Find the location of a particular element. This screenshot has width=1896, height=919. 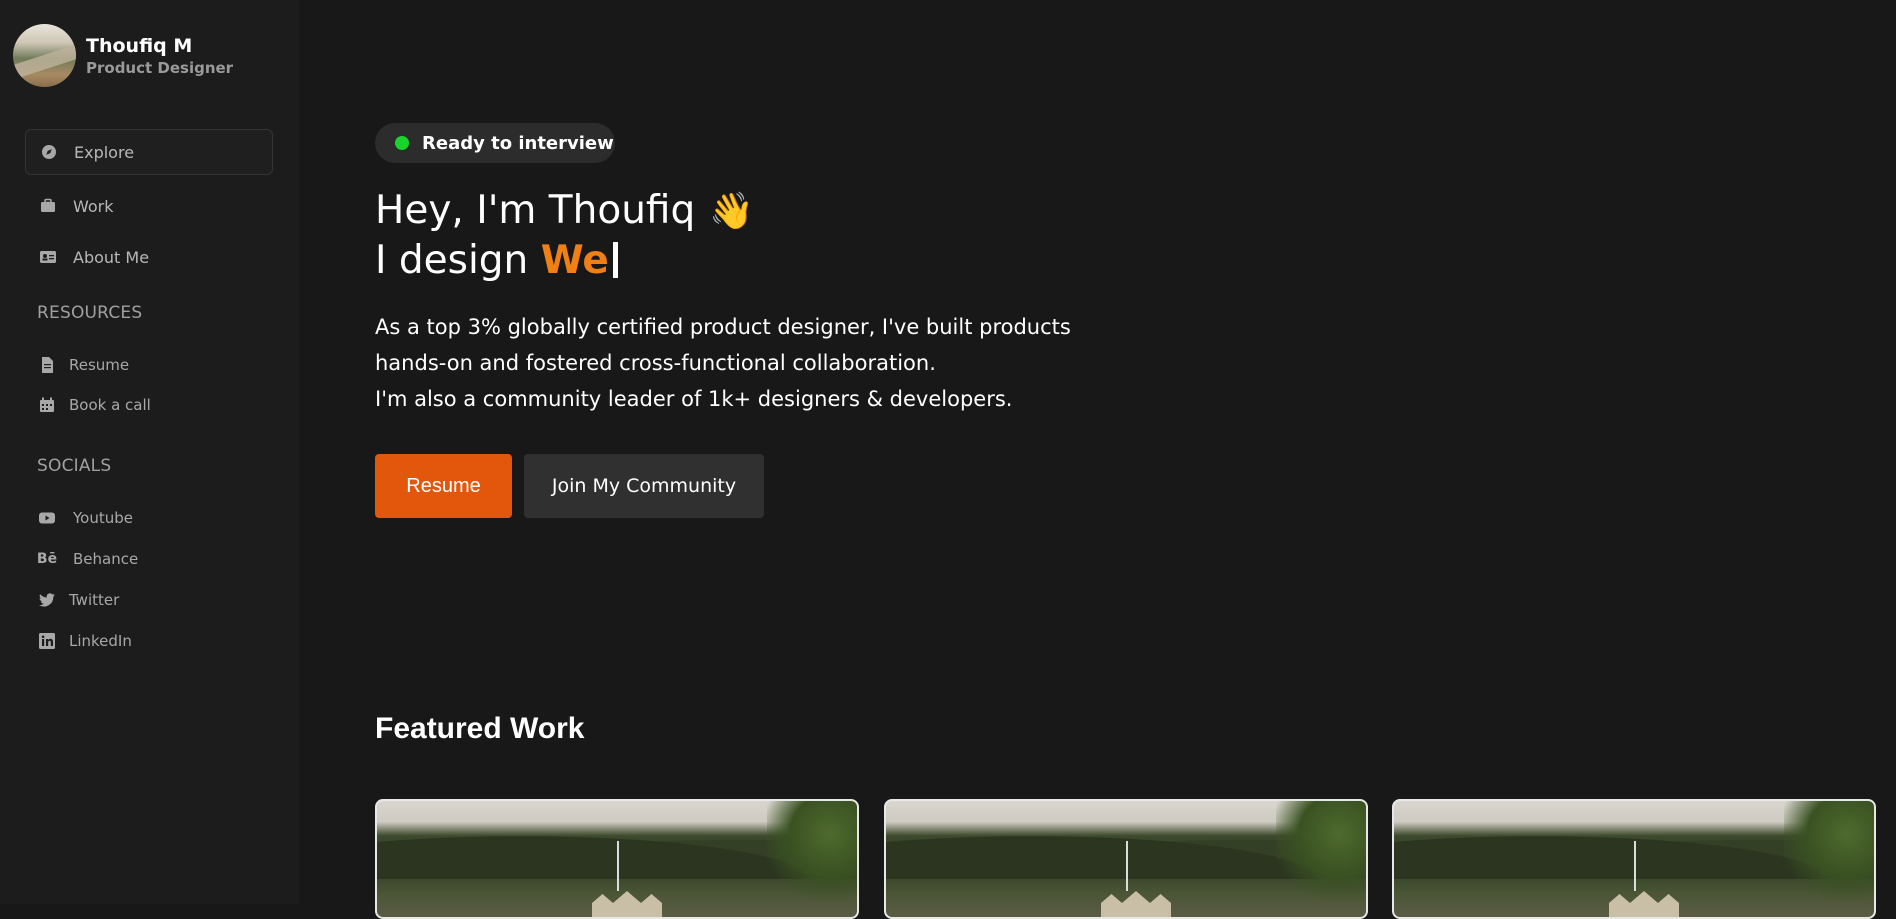

resource-item-book-a-call: Book a call is located at coordinates (95, 405).